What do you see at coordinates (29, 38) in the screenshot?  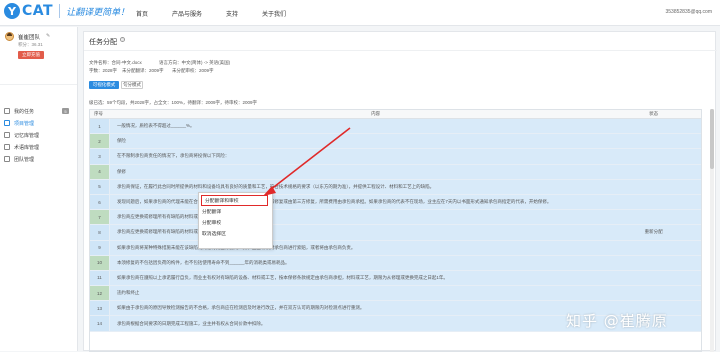 I see `team-name: 崔崔团队` at bounding box center [29, 38].